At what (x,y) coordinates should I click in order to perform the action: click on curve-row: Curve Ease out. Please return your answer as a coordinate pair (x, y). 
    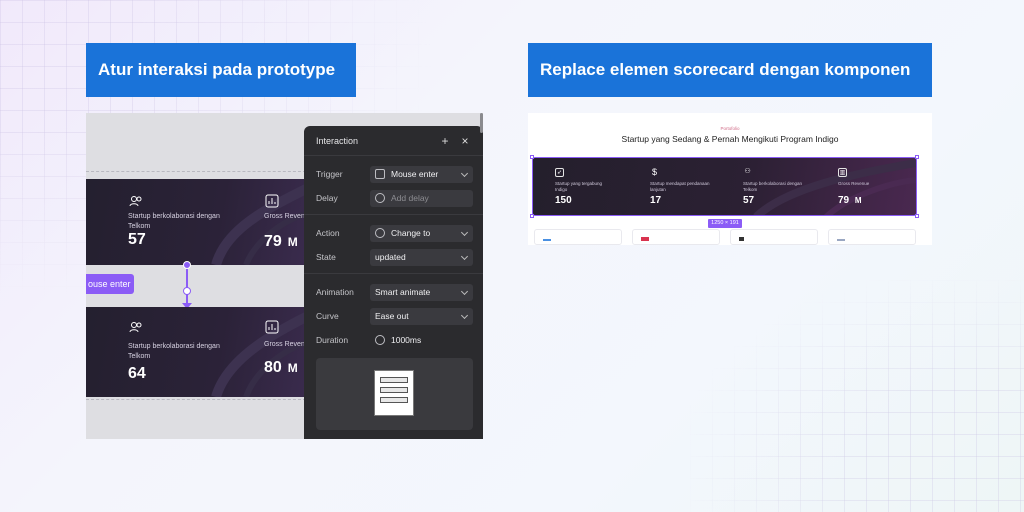
    Looking at the image, I should click on (393, 316).